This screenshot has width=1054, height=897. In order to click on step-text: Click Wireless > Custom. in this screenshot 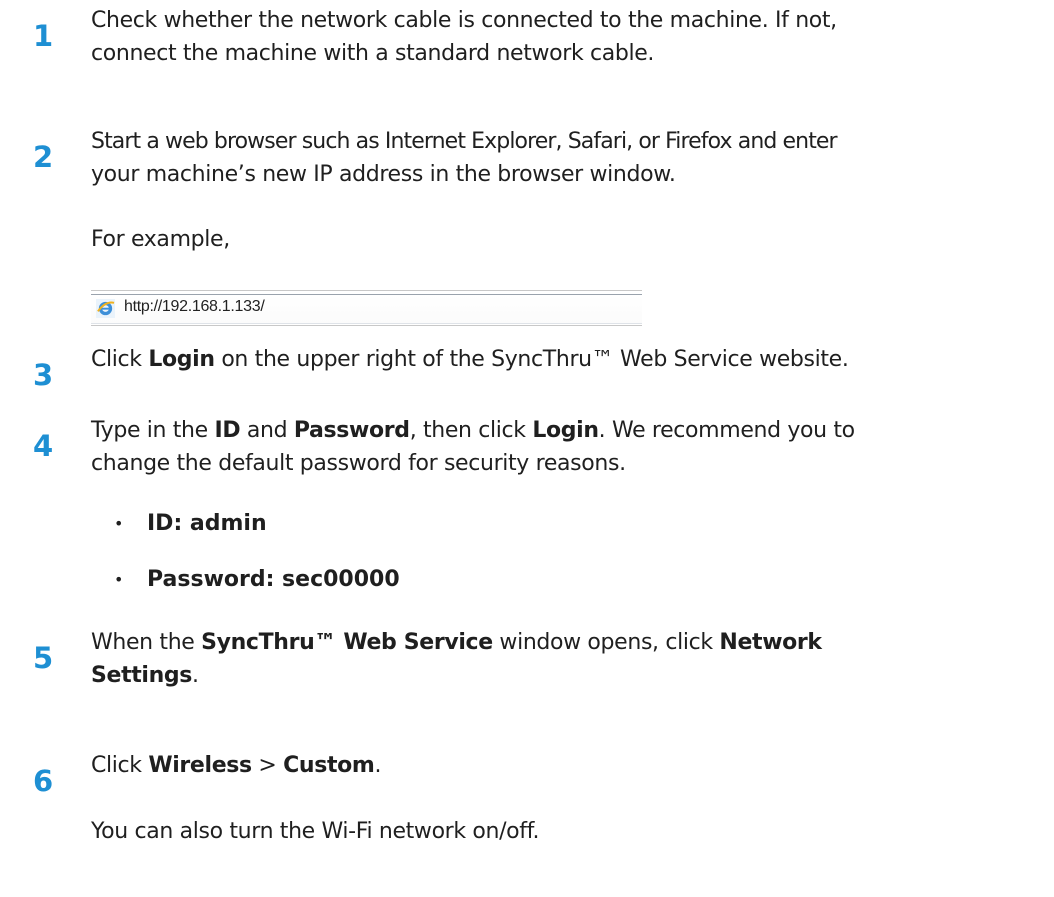, I will do `click(236, 765)`.